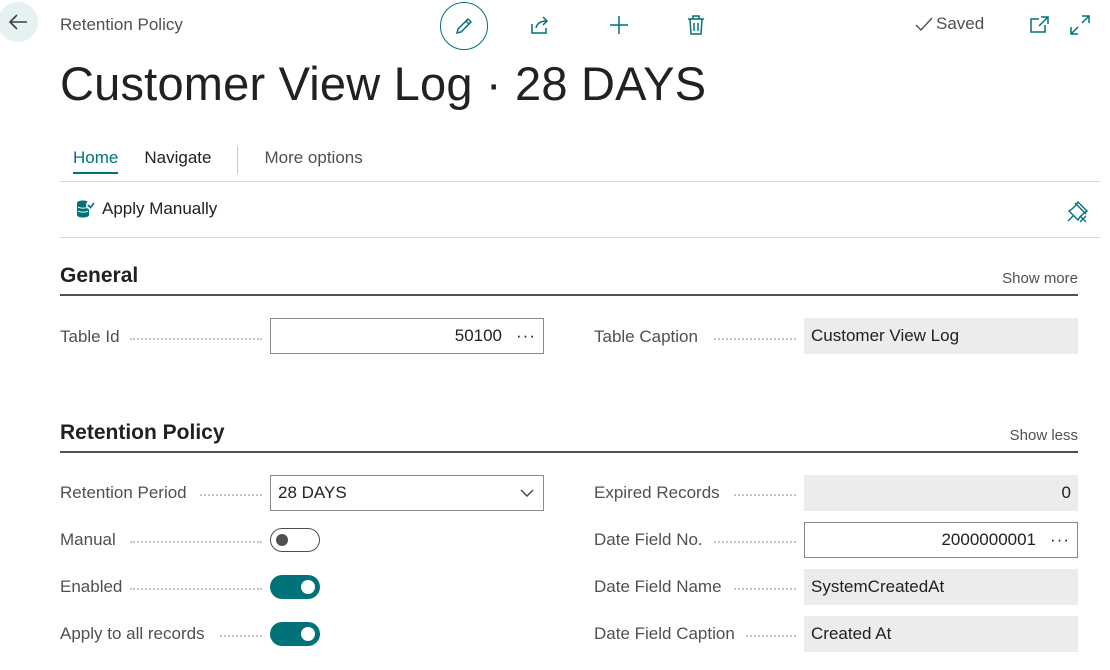 Image resolution: width=1110 pixels, height=670 pixels. Describe the element at coordinates (407, 336) in the screenshot. I see `table-id-field: 50100 ···` at that location.